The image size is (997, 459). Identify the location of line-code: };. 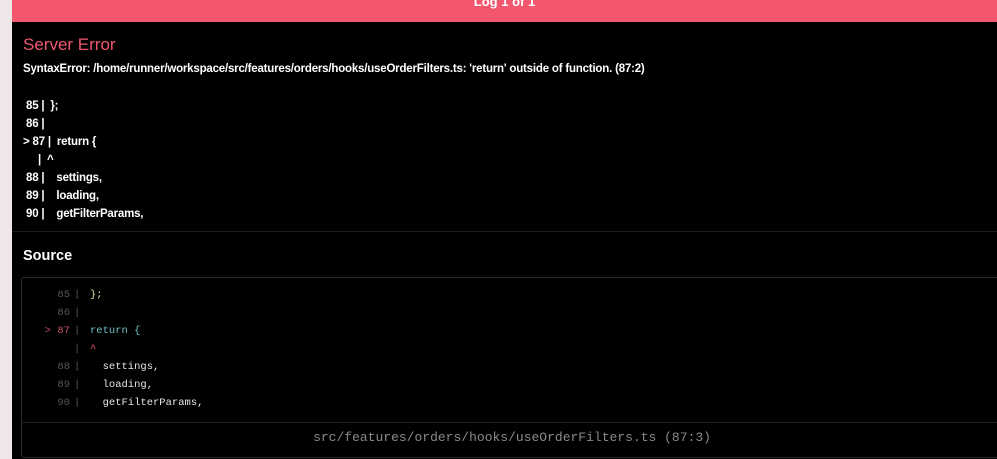
(96, 295).